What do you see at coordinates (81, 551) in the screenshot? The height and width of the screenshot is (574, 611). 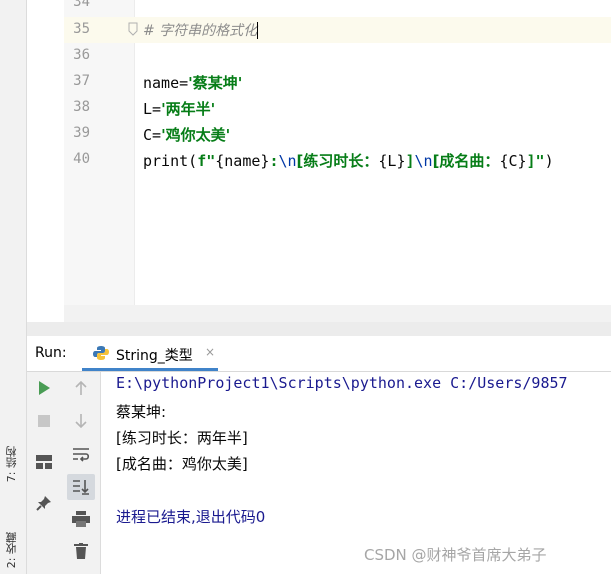 I see `trash-icon` at bounding box center [81, 551].